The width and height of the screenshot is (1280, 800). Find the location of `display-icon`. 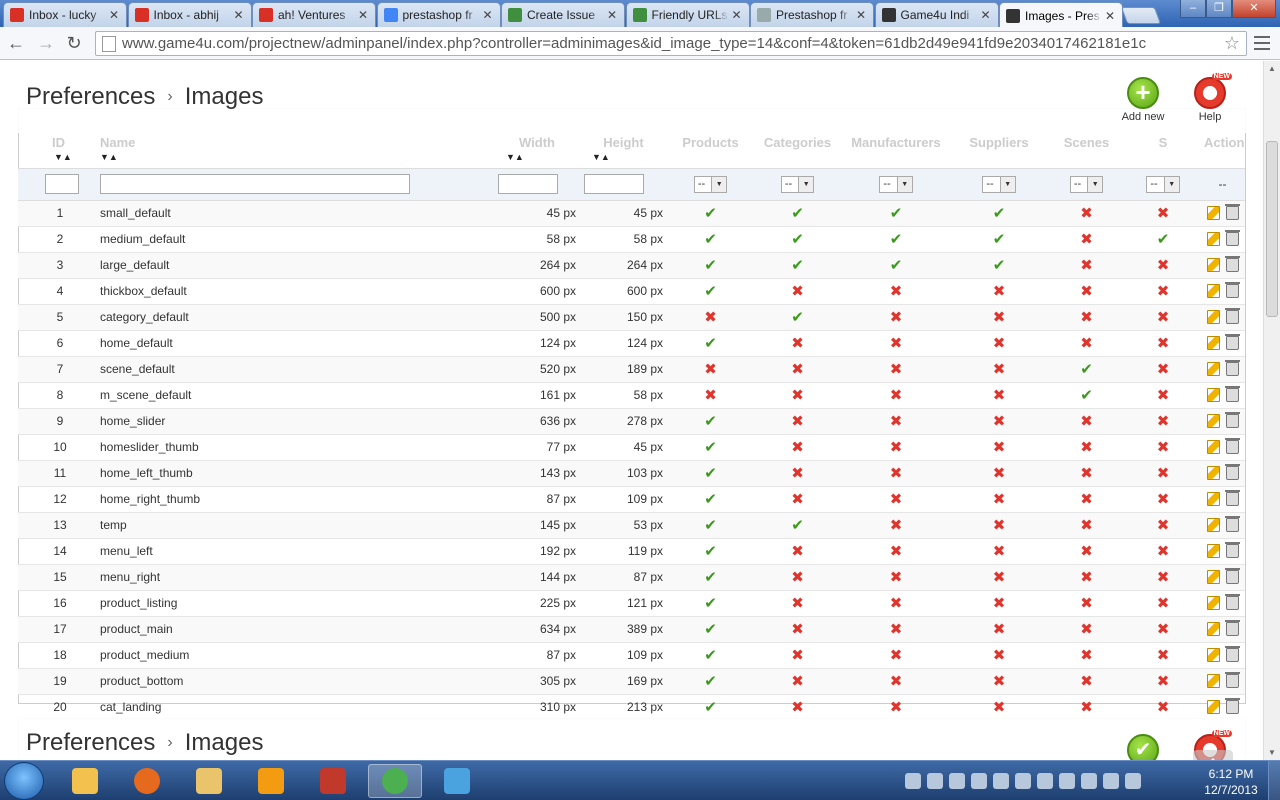

display-icon is located at coordinates (1045, 781).